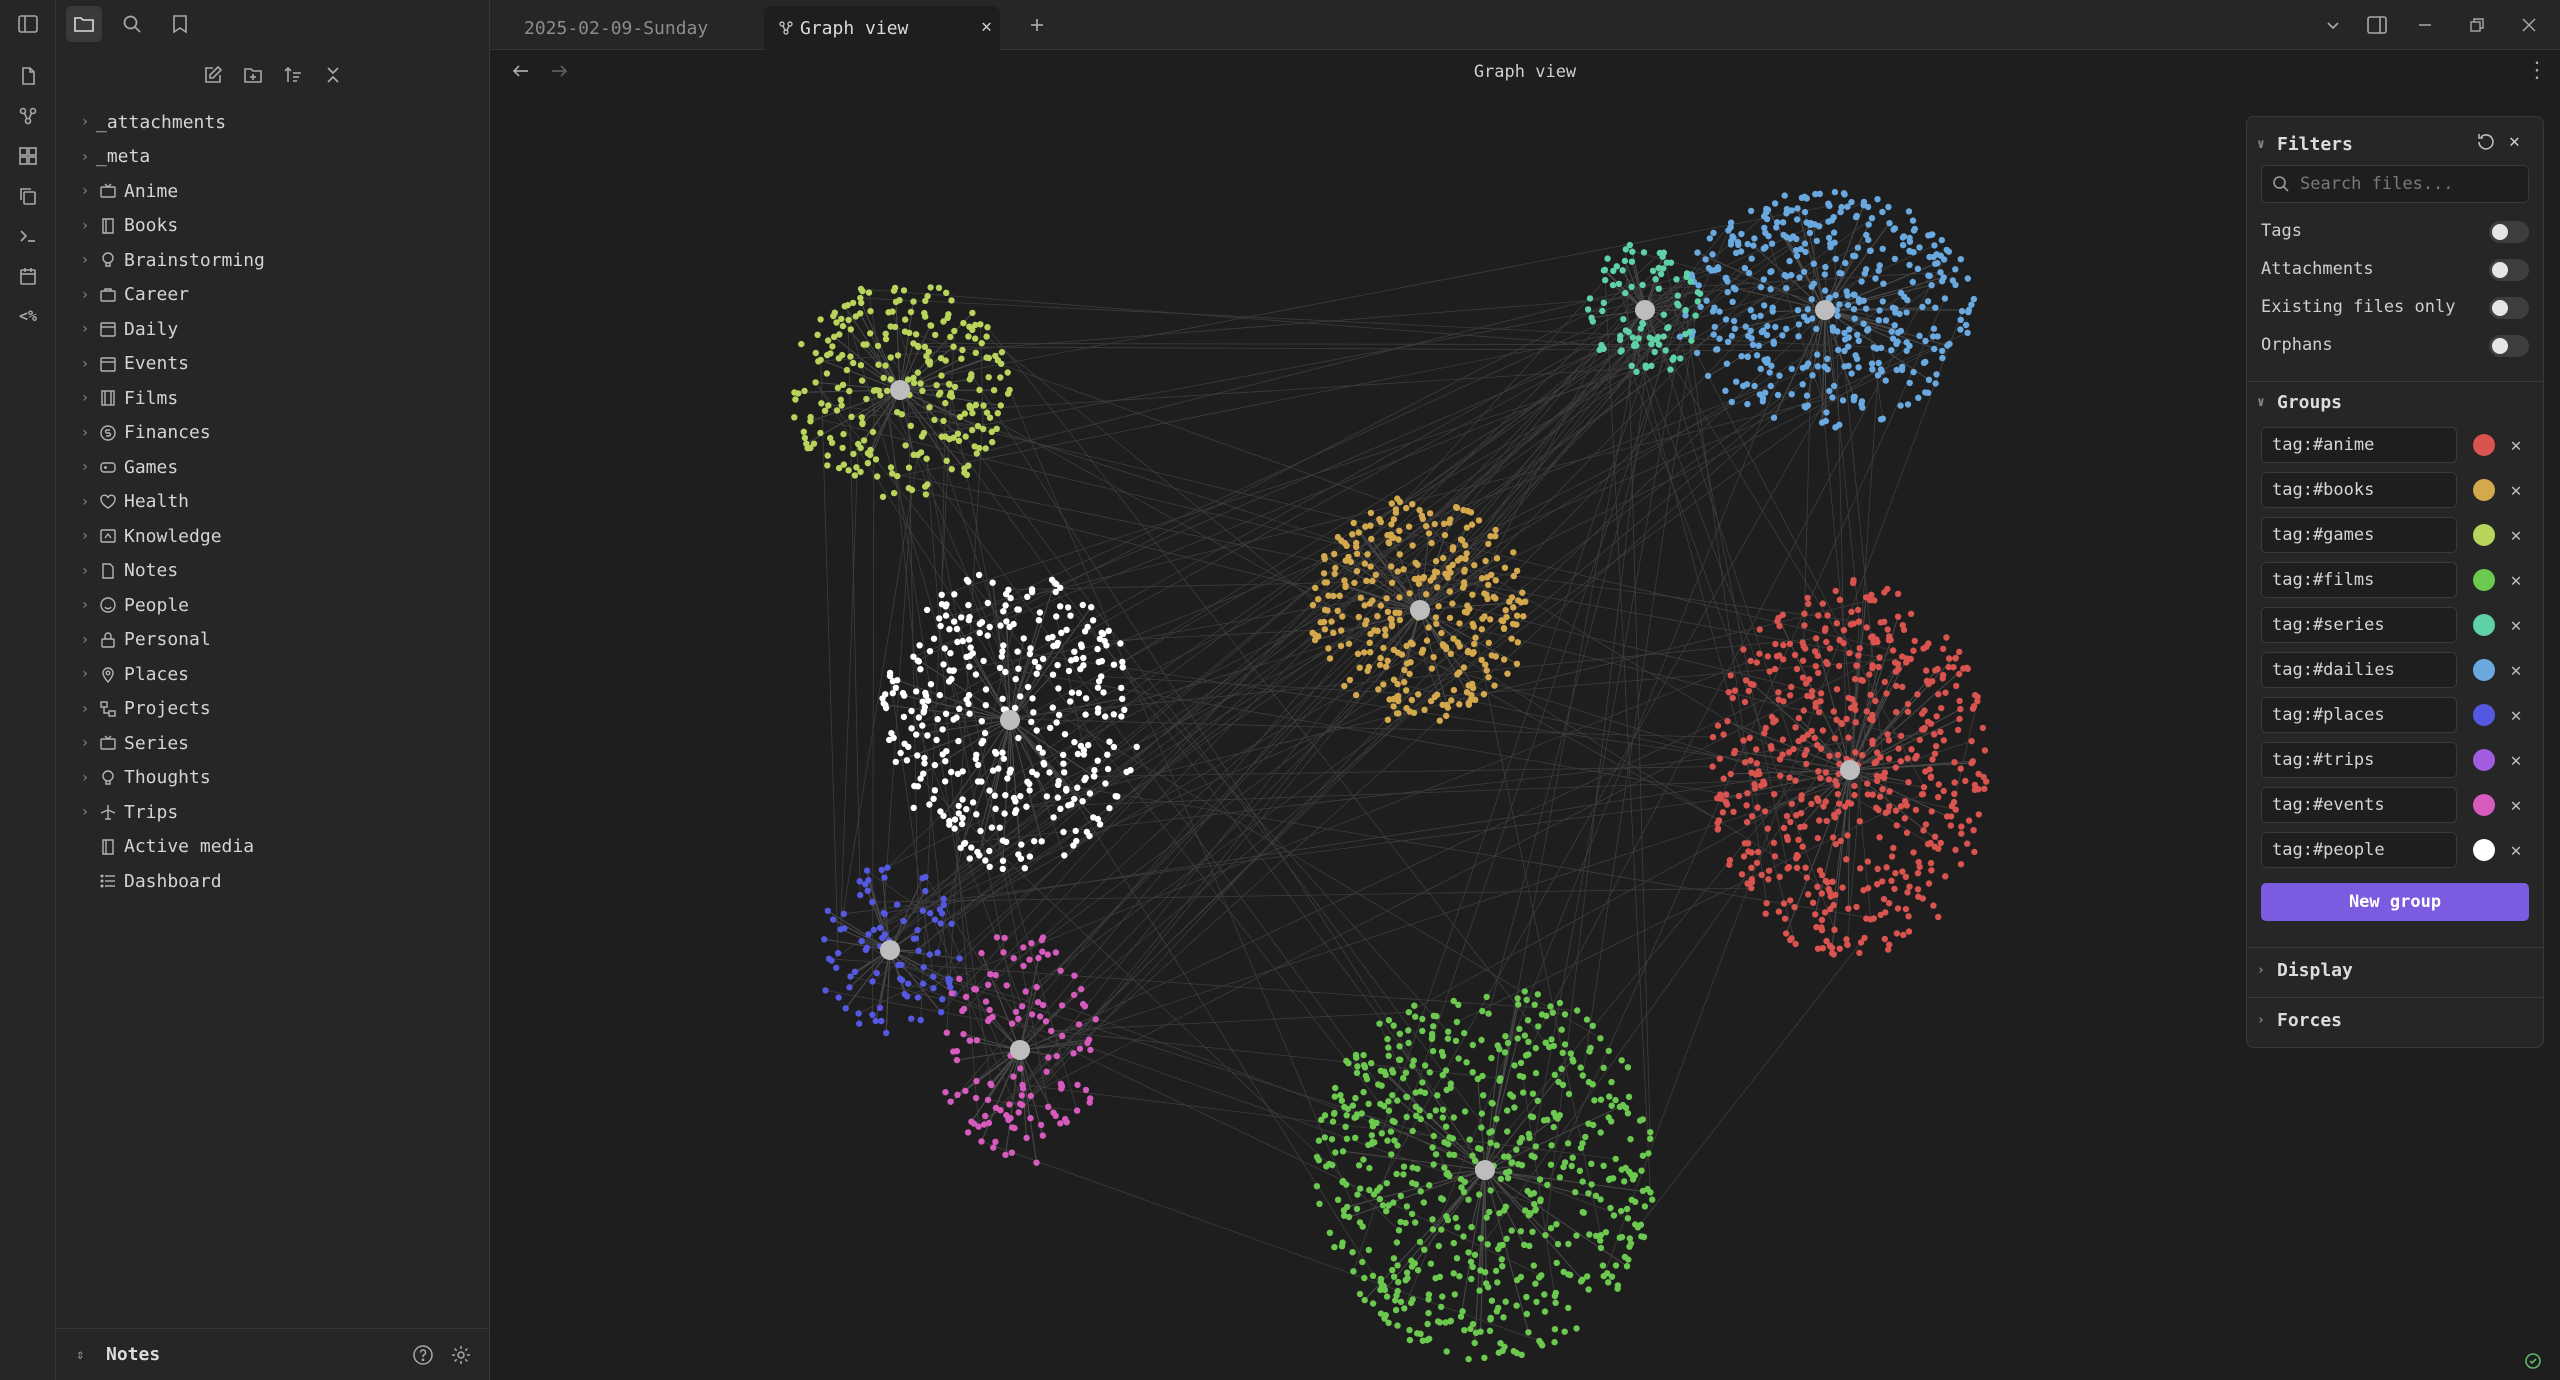 This screenshot has width=2560, height=1380. What do you see at coordinates (274, 260) in the screenshot?
I see `folder-item: › Brainstorming` at bounding box center [274, 260].